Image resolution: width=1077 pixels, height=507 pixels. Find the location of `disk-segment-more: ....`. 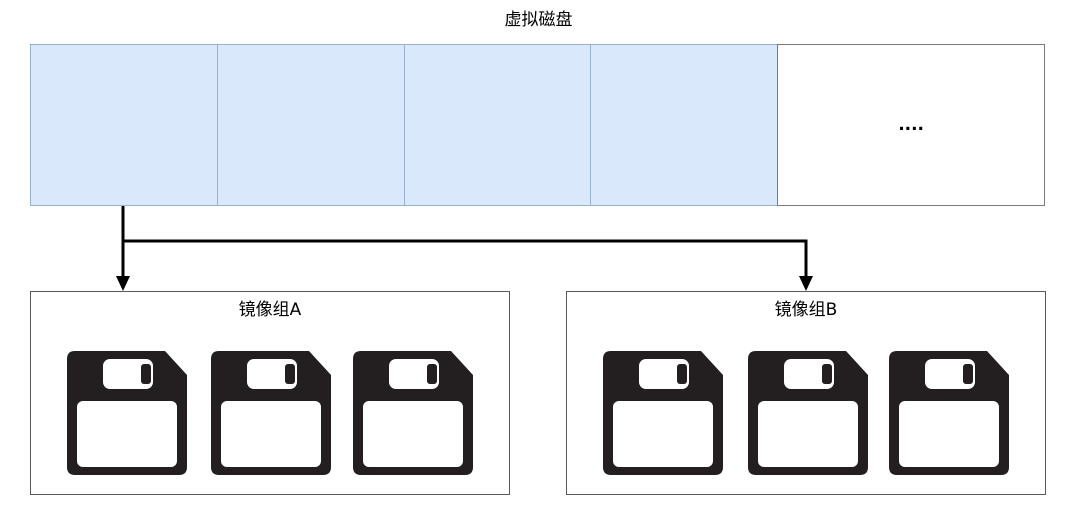

disk-segment-more: .... is located at coordinates (911, 125).